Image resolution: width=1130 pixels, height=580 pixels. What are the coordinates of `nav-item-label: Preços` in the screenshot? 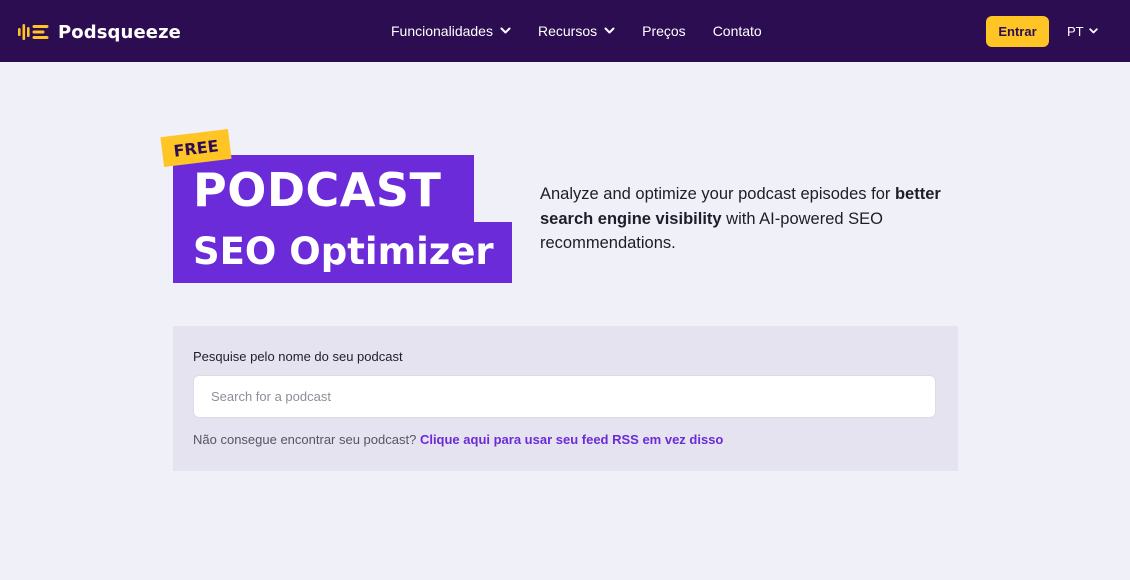 It's located at (664, 31).